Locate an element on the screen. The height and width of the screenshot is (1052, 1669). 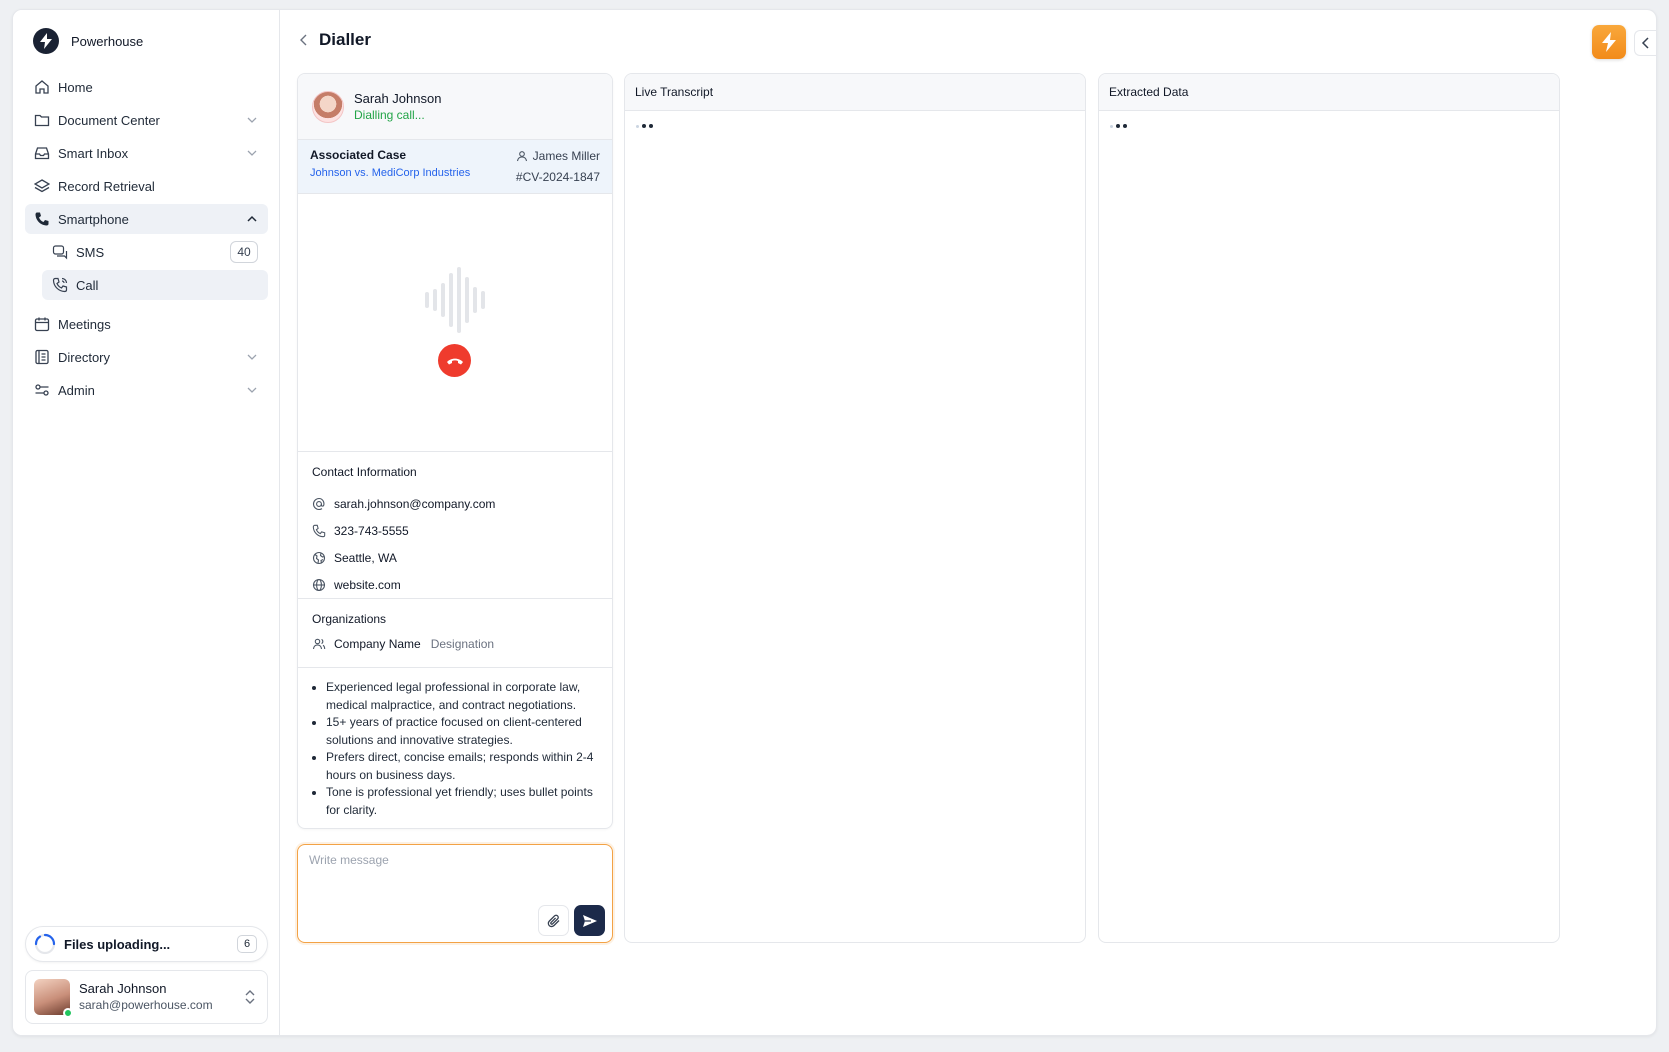
phone-hangup-icon is located at coordinates (454, 361).